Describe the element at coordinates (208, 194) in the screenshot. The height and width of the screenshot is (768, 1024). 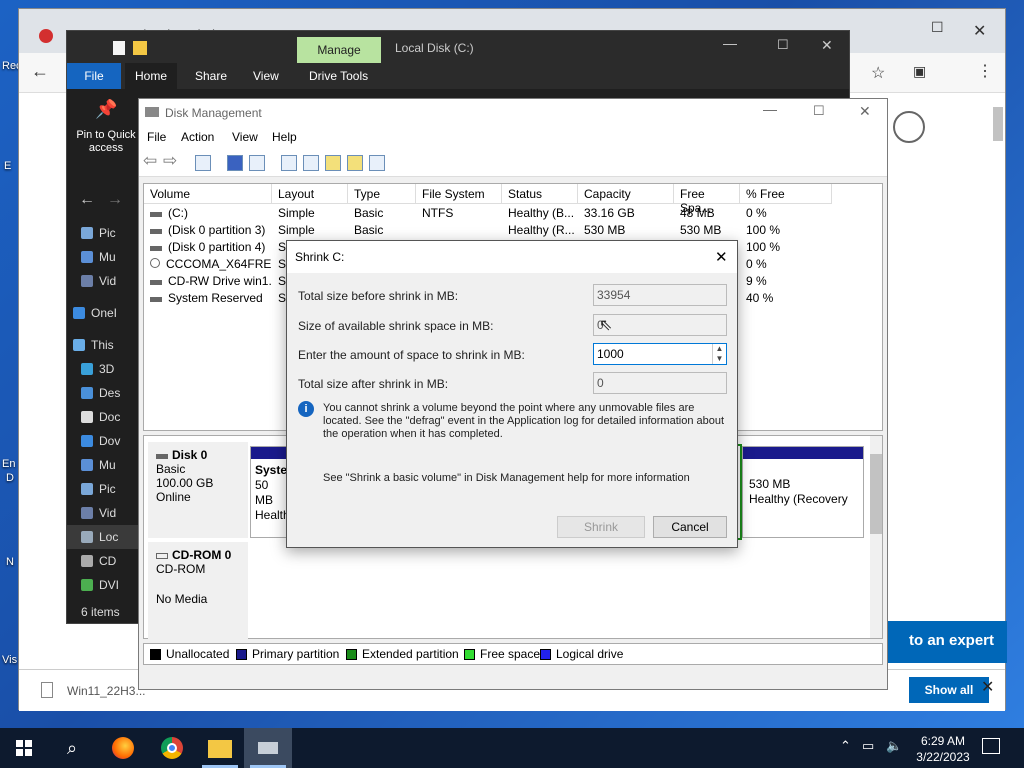
I see `column-header-volume: Volume` at that location.